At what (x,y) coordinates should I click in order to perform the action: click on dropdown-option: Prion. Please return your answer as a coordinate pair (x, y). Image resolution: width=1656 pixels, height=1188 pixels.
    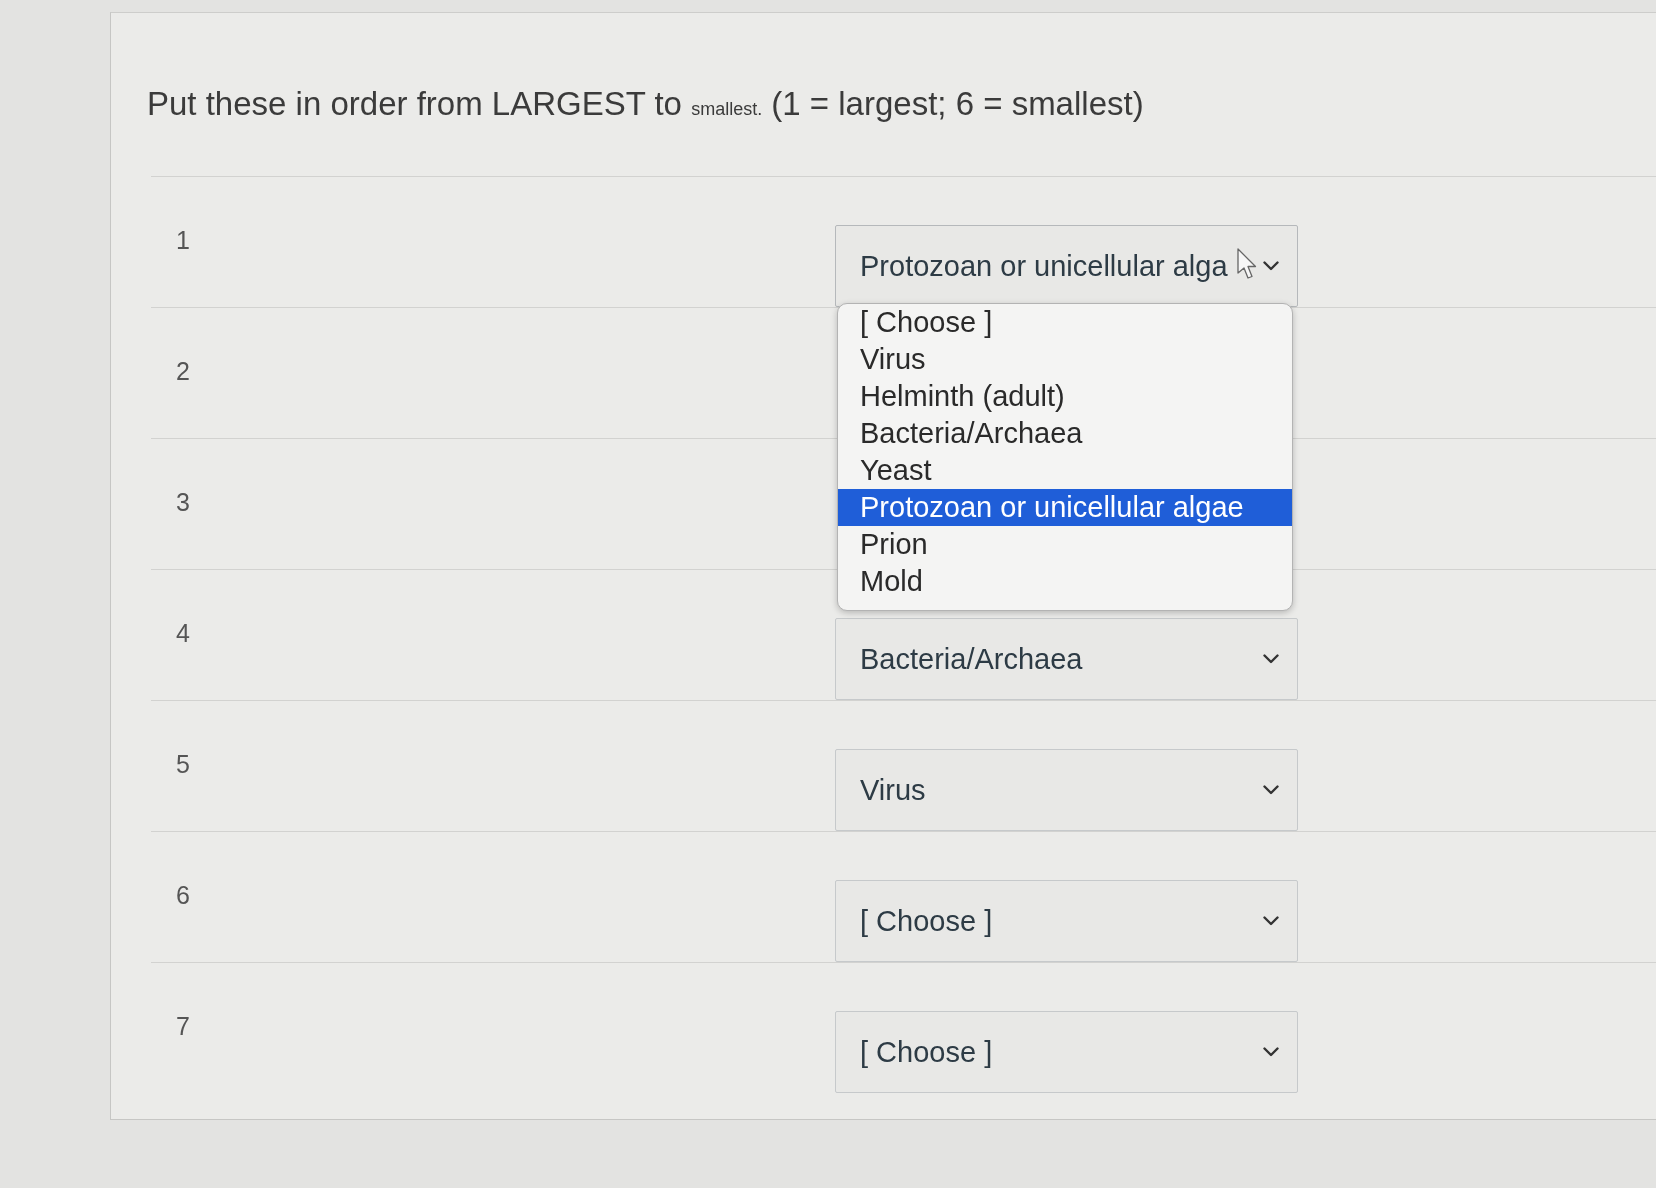
    Looking at the image, I should click on (1065, 544).